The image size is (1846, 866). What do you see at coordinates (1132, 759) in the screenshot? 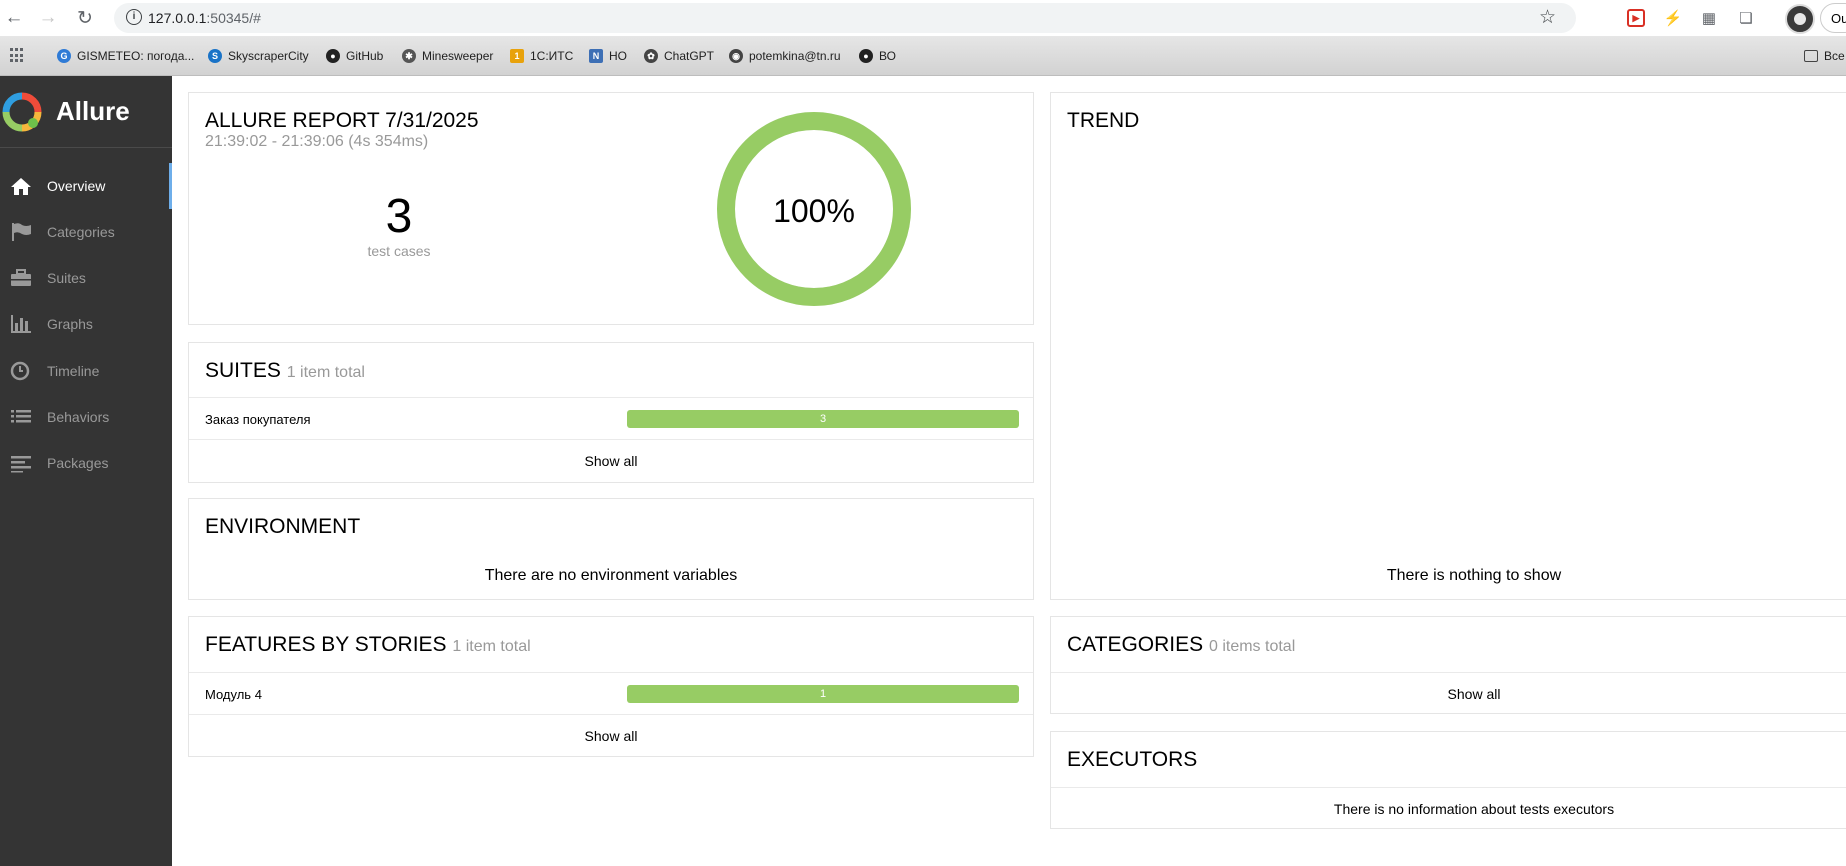
I see `executors-title: EXECUTORS` at bounding box center [1132, 759].